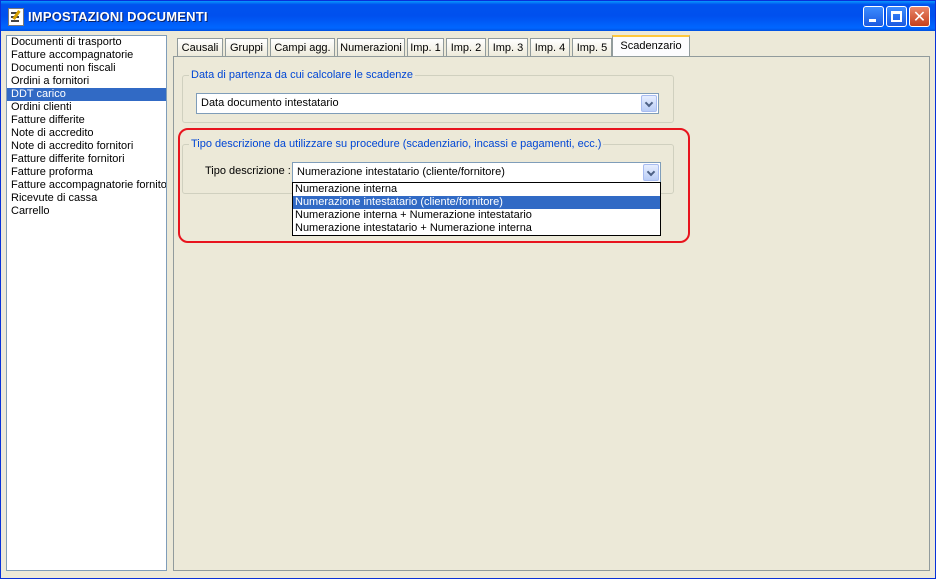 This screenshot has height=579, width=936. I want to click on list-item: Fatture differite fornitori, so click(86, 159).